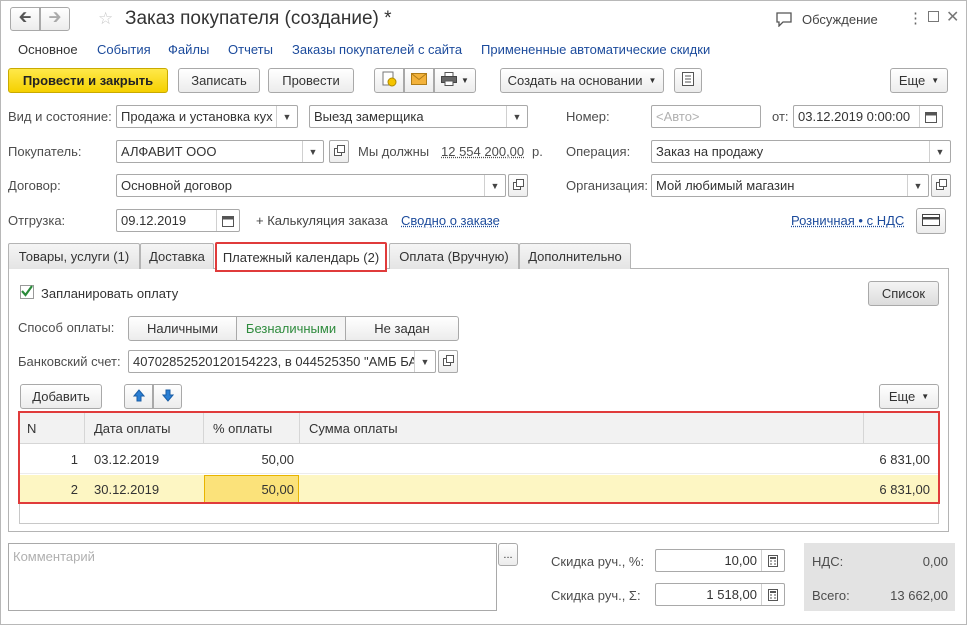 The height and width of the screenshot is (625, 967). I want to click on envelope-icon, so click(419, 80).